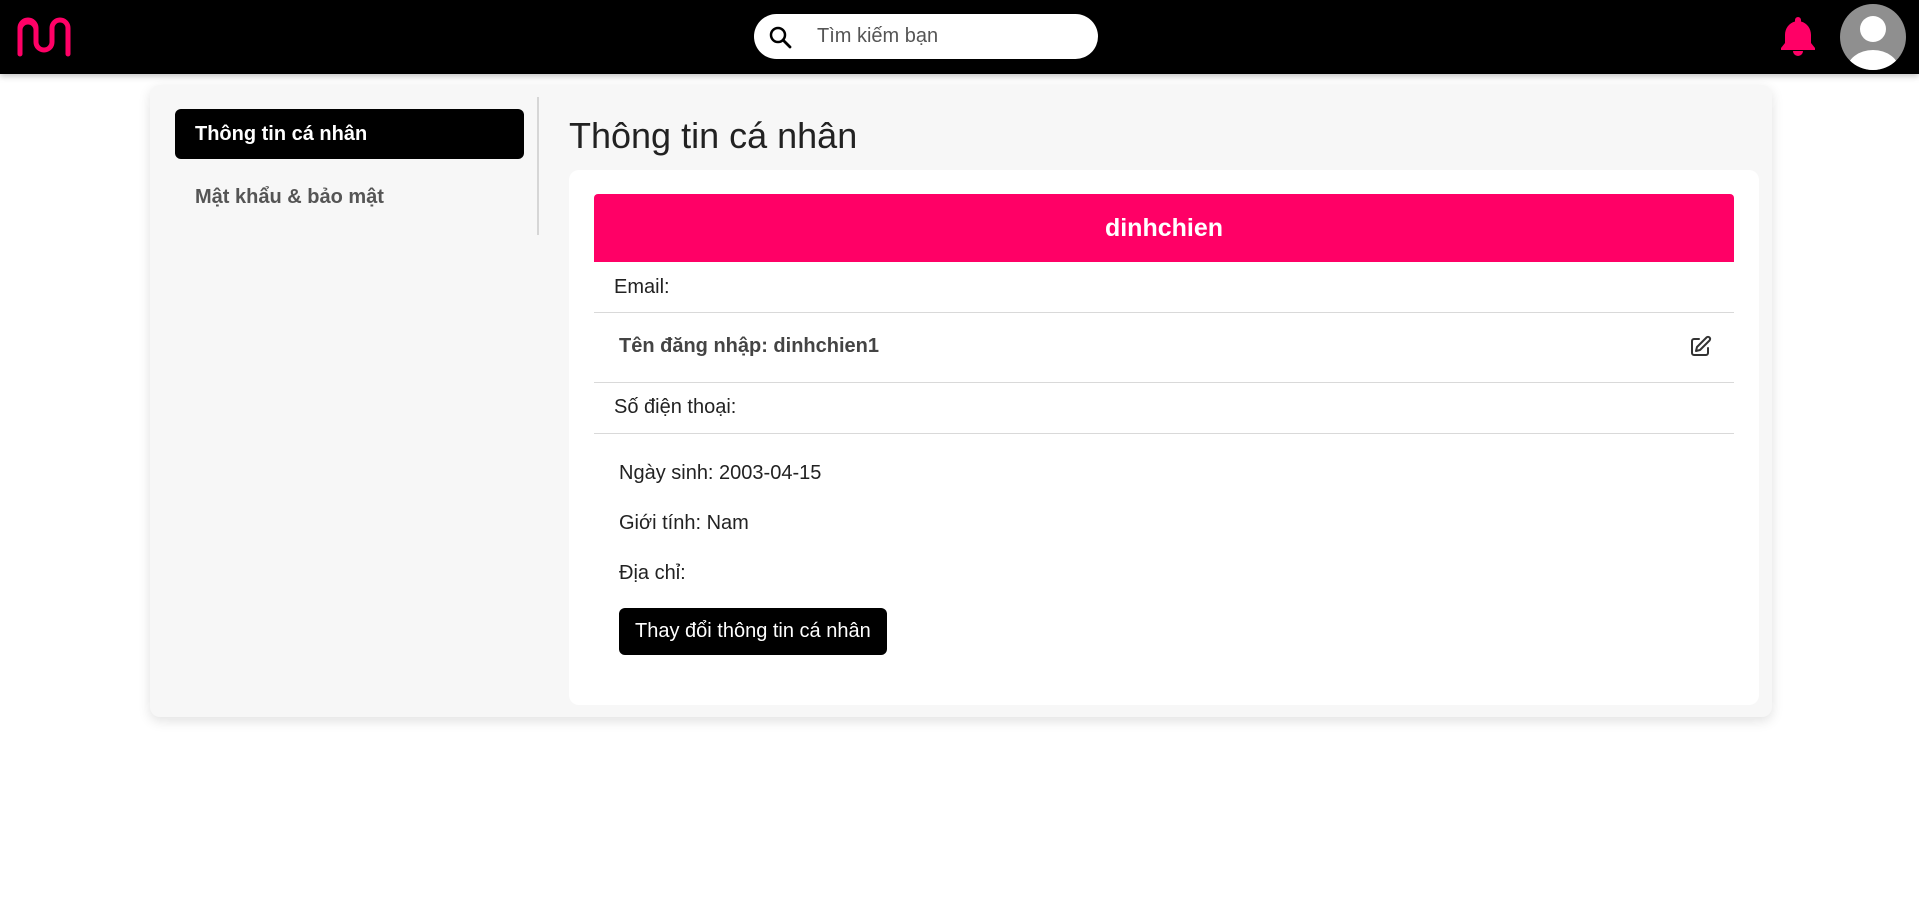 The width and height of the screenshot is (1919, 909). I want to click on email-row: Email:, so click(1164, 287).